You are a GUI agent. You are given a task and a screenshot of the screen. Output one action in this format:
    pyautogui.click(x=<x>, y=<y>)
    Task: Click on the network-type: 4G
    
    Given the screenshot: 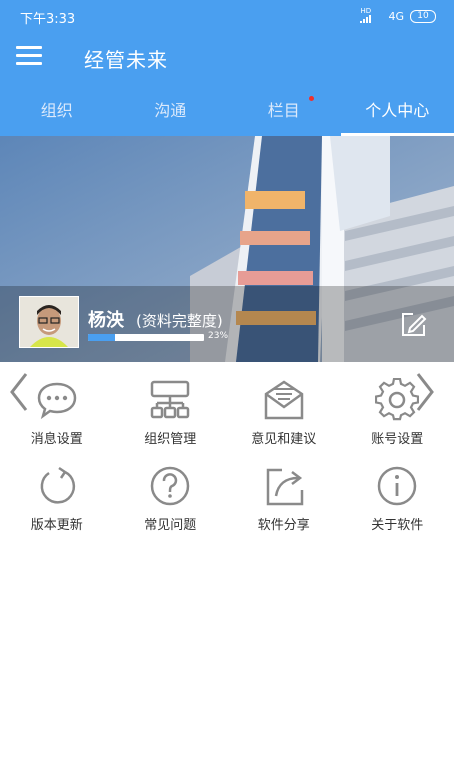 What is the action you would take?
    pyautogui.click(x=396, y=16)
    